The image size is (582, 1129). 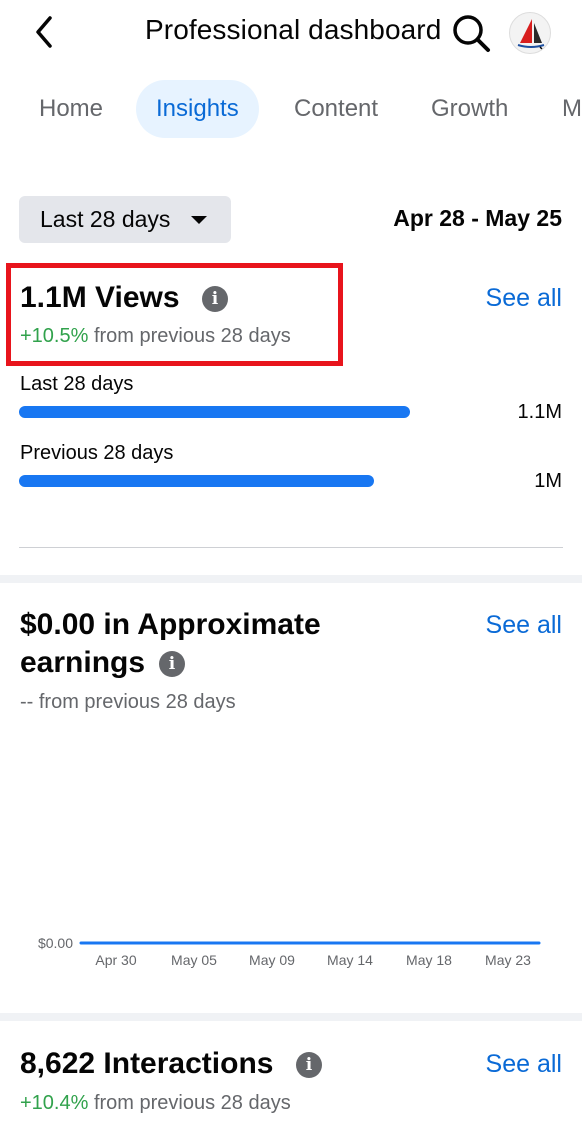 What do you see at coordinates (469, 109) in the screenshot?
I see `tab-growth: Growth` at bounding box center [469, 109].